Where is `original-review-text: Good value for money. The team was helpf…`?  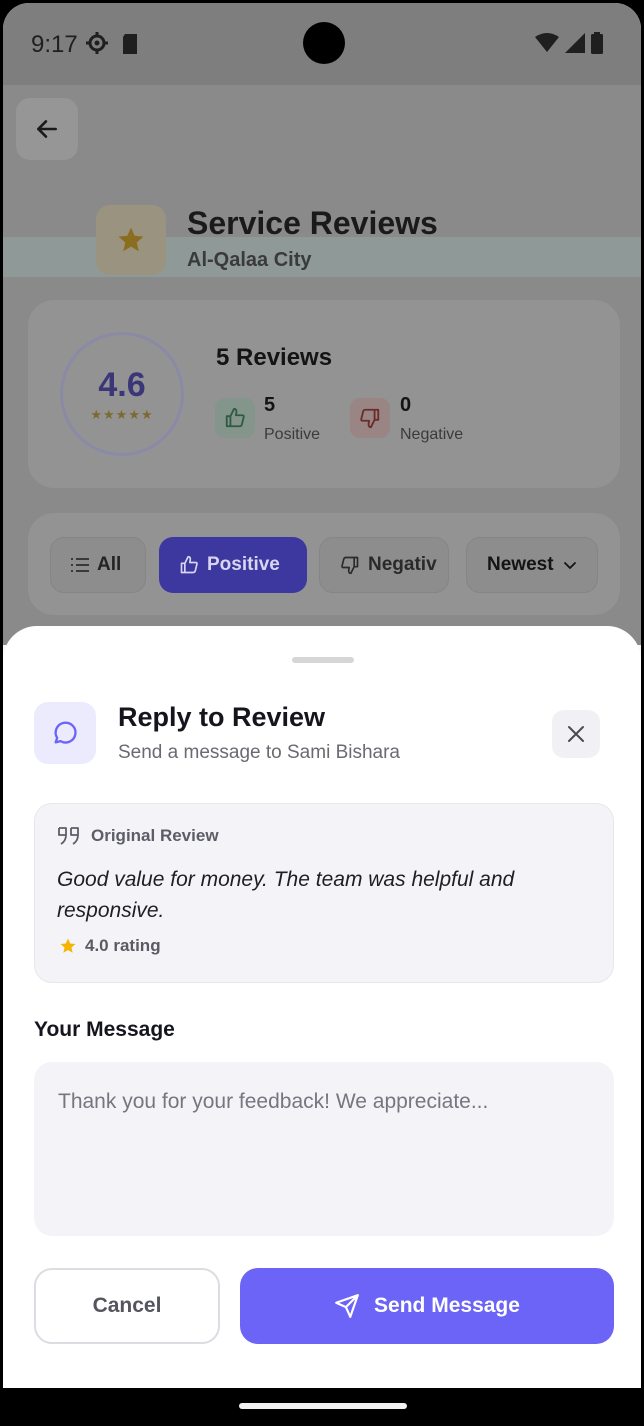 original-review-text: Good value for money. The team was helpf… is located at coordinates (286, 895).